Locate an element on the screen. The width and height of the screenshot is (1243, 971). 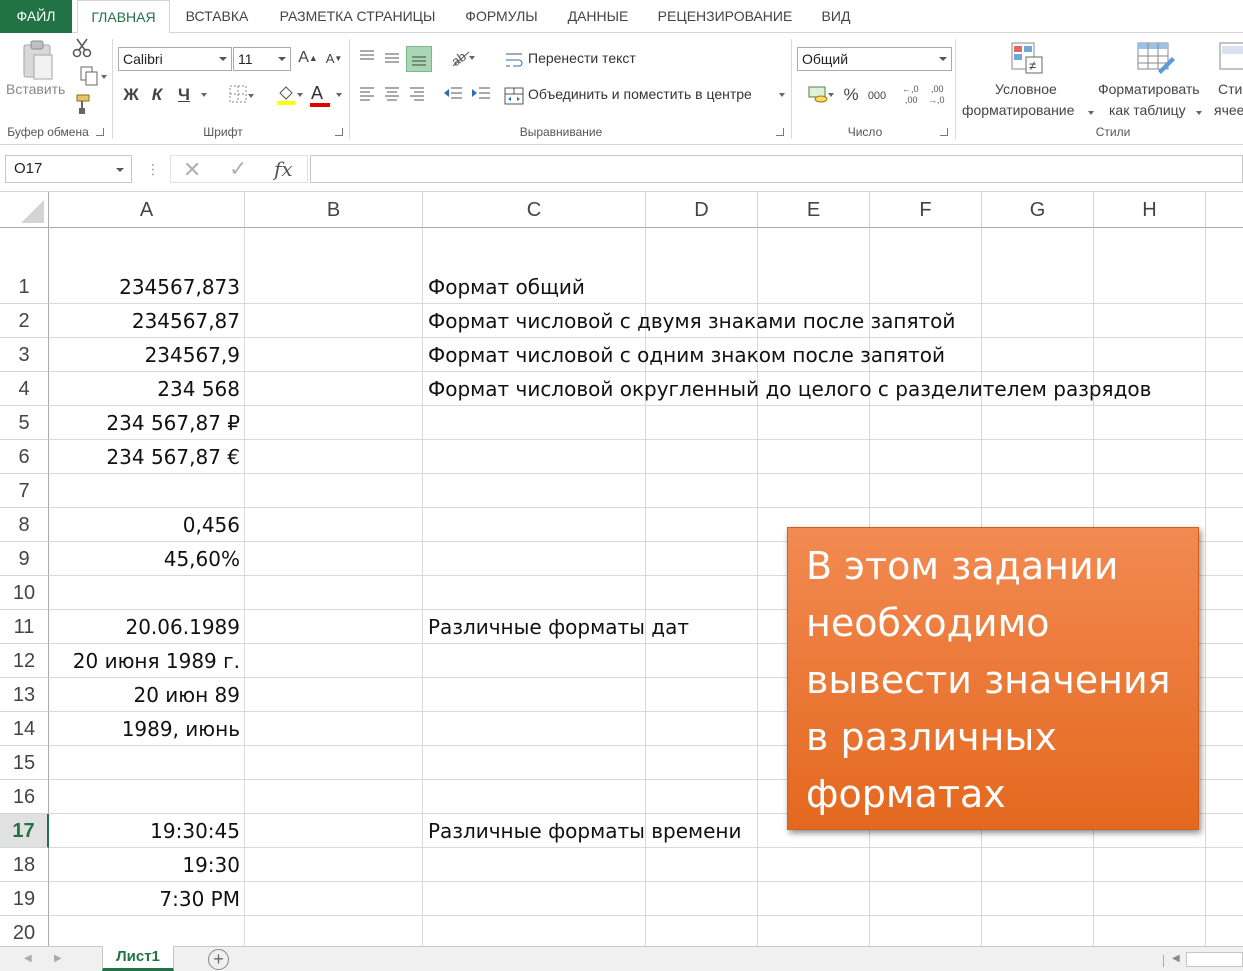
thousands-separator-button: 000 is located at coordinates (877, 97).